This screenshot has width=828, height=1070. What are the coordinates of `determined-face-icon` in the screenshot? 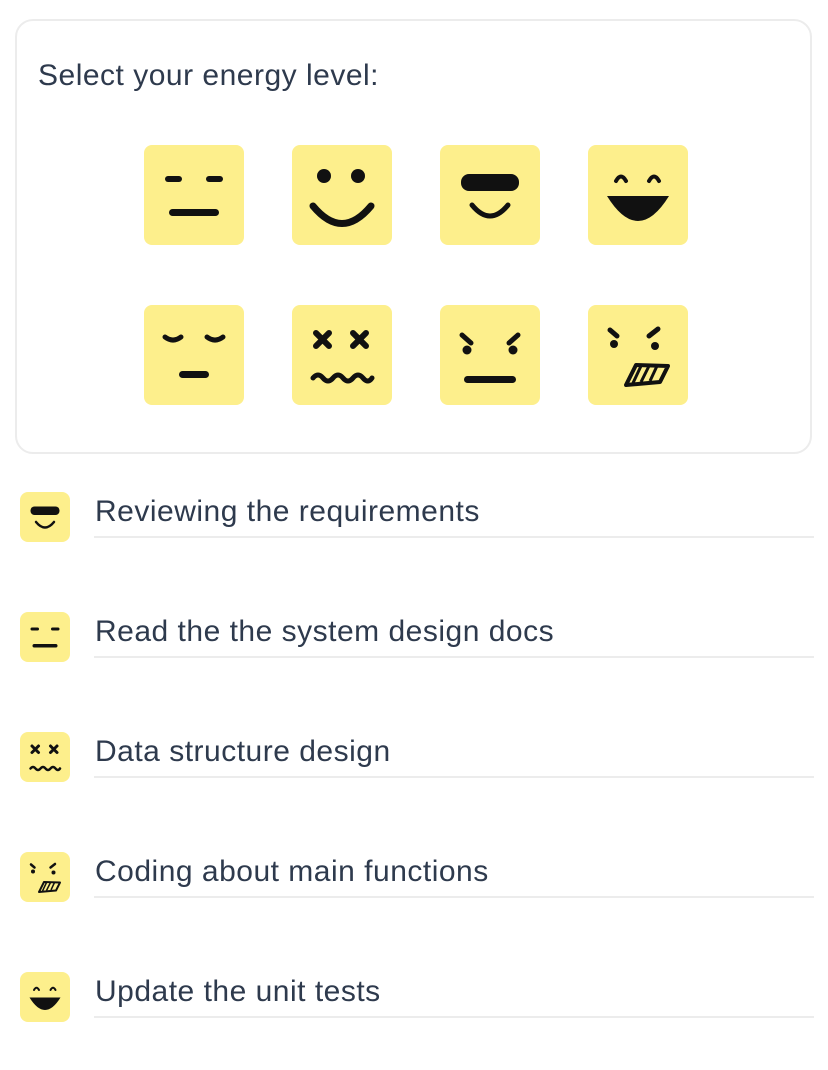 It's located at (490, 355).